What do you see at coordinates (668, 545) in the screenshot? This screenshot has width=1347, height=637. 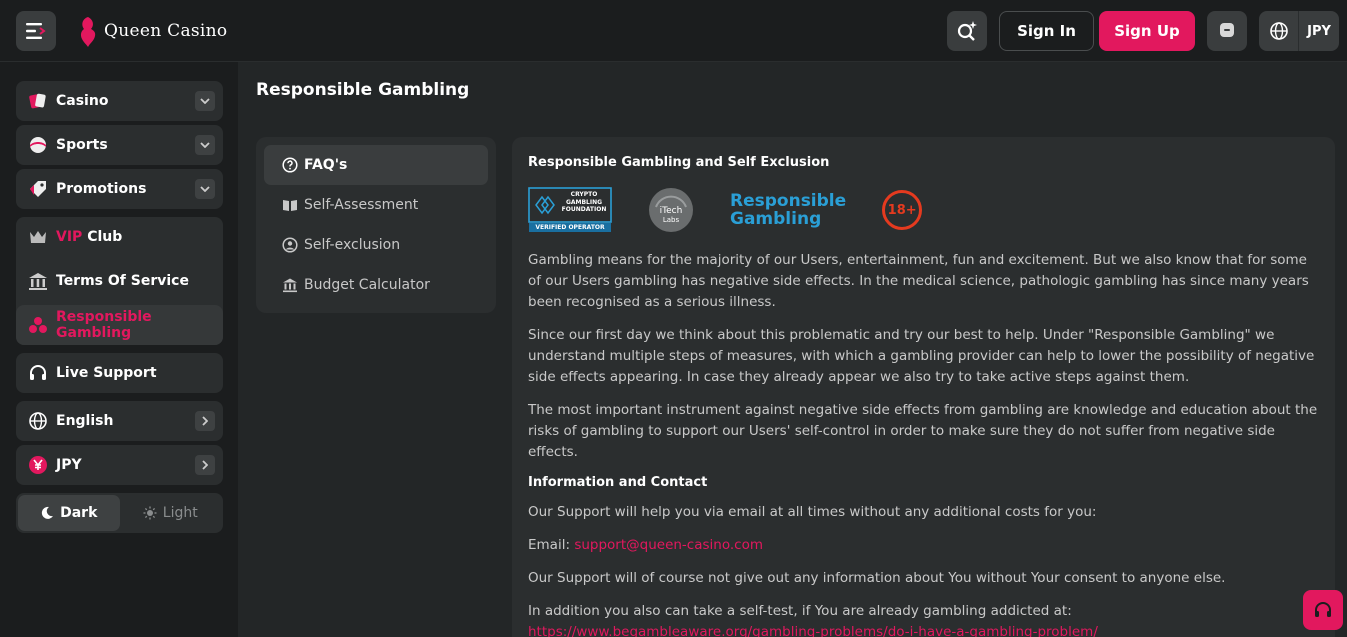 I see `support-email-link: support@queen-casino.com` at bounding box center [668, 545].